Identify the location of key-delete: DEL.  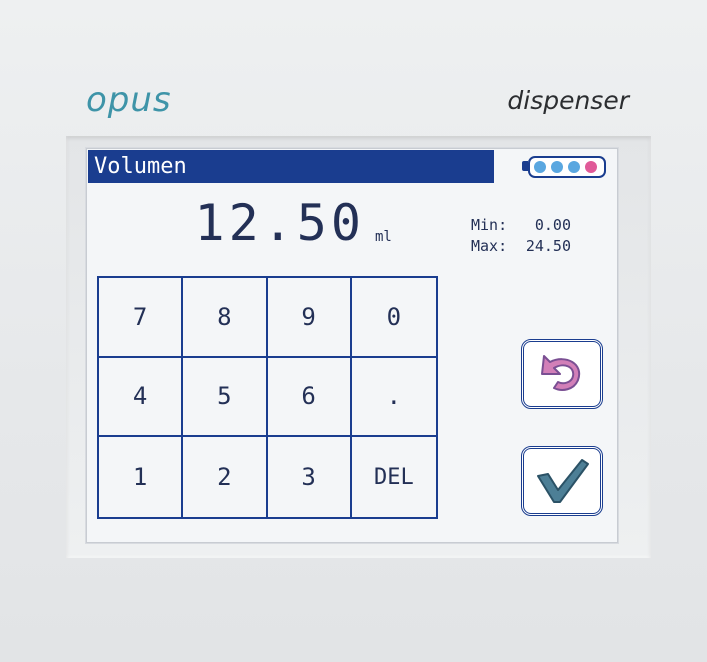
(393, 477).